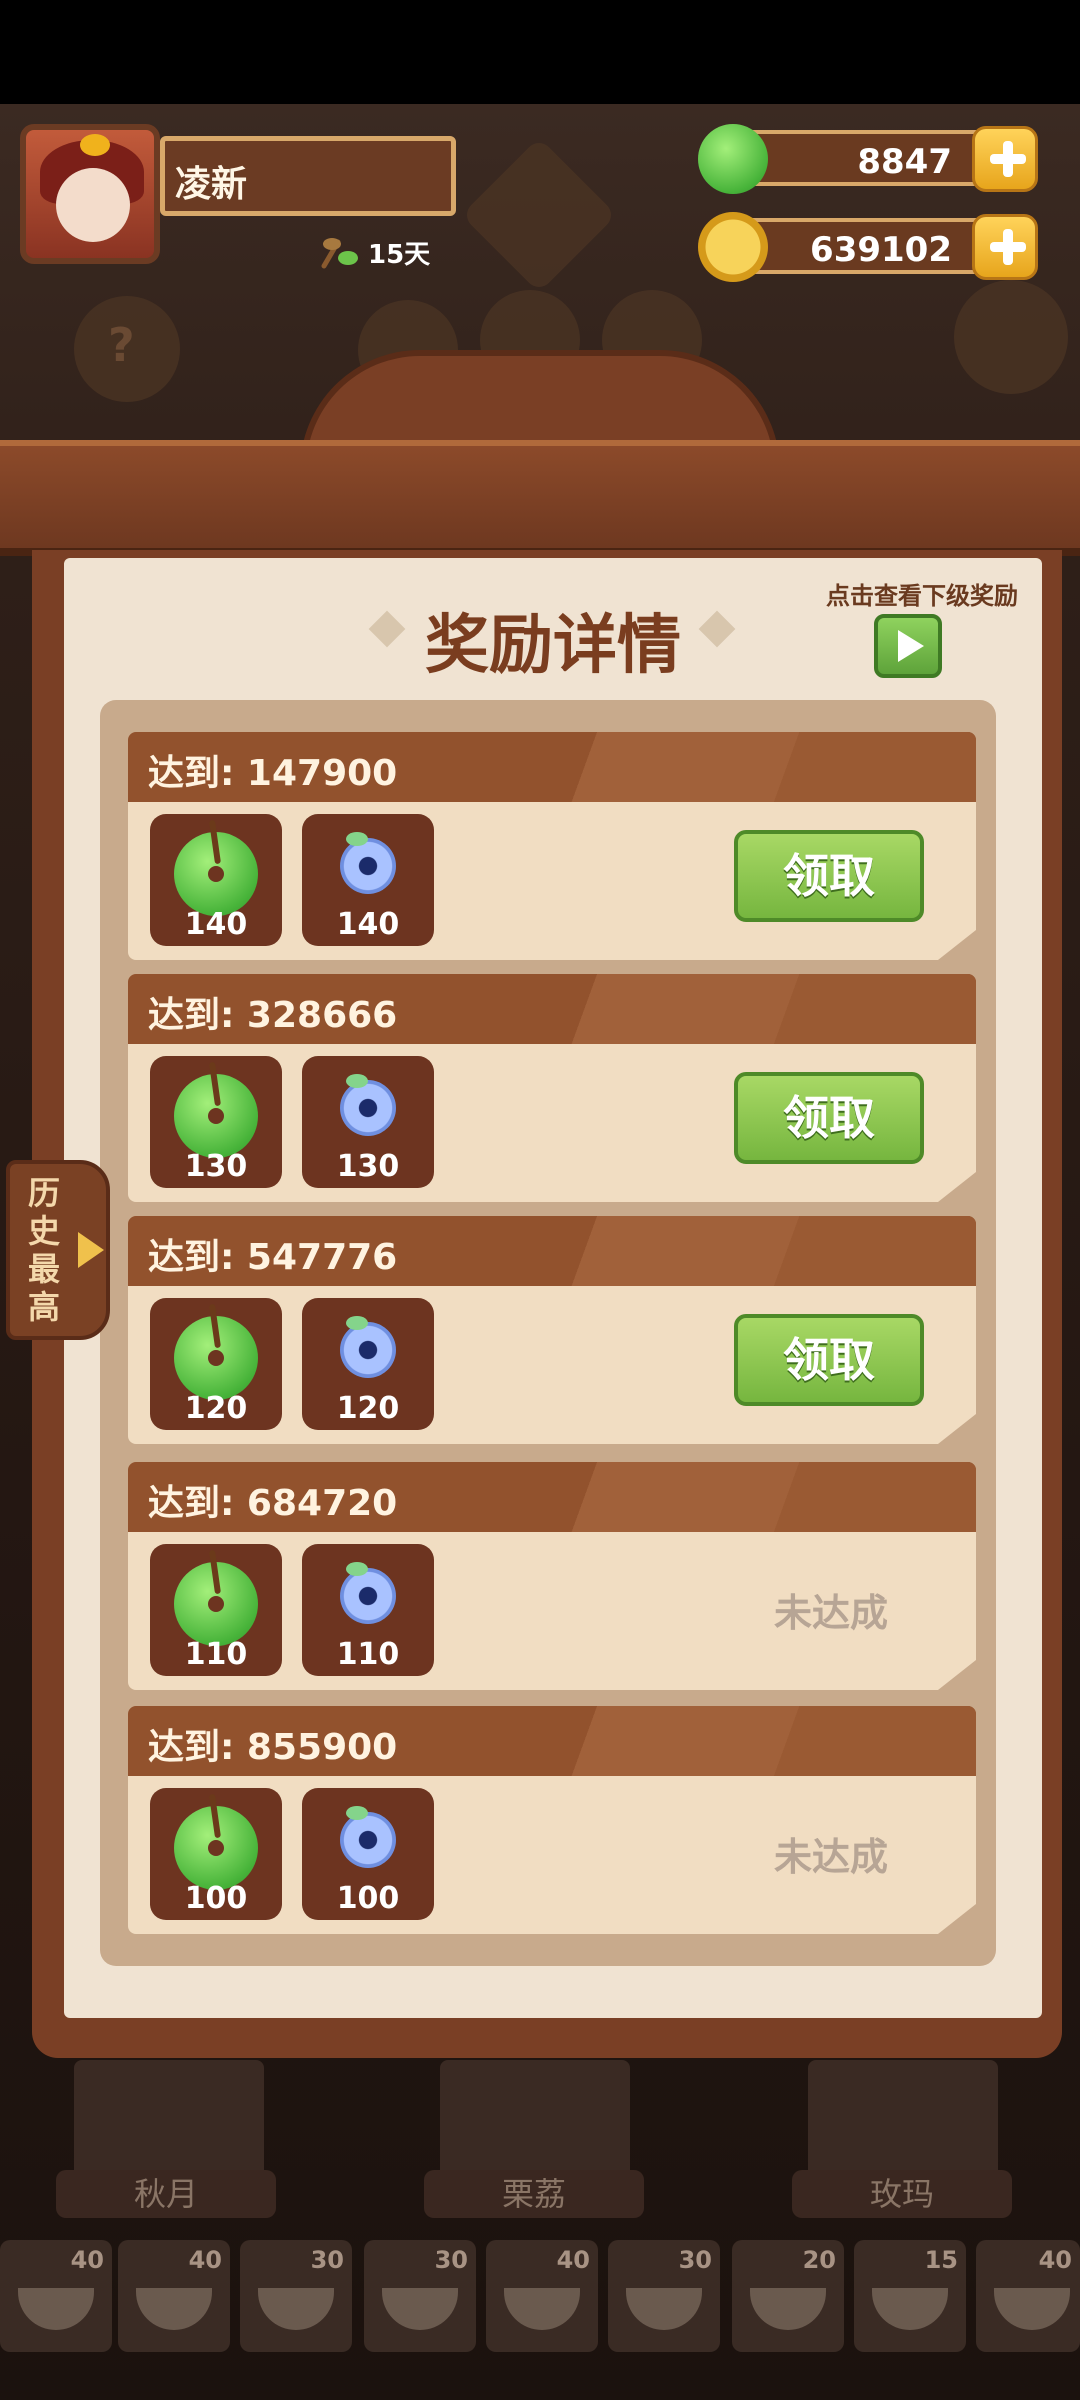 This screenshot has height=2400, width=1080. Describe the element at coordinates (368, 924) in the screenshot. I see `gem-quantity: 140` at that location.